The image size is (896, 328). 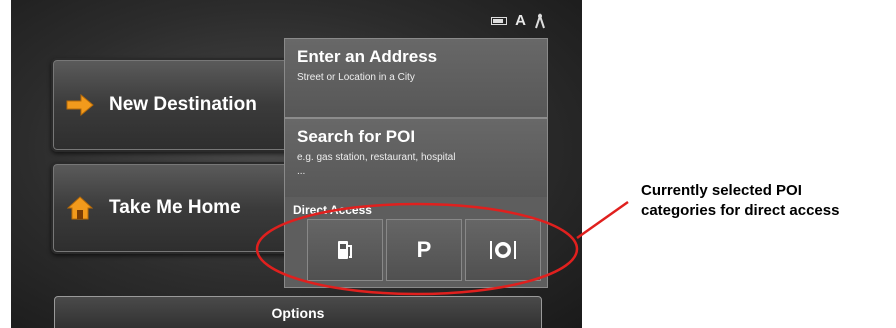 What do you see at coordinates (80, 208) in the screenshot?
I see `home-icon` at bounding box center [80, 208].